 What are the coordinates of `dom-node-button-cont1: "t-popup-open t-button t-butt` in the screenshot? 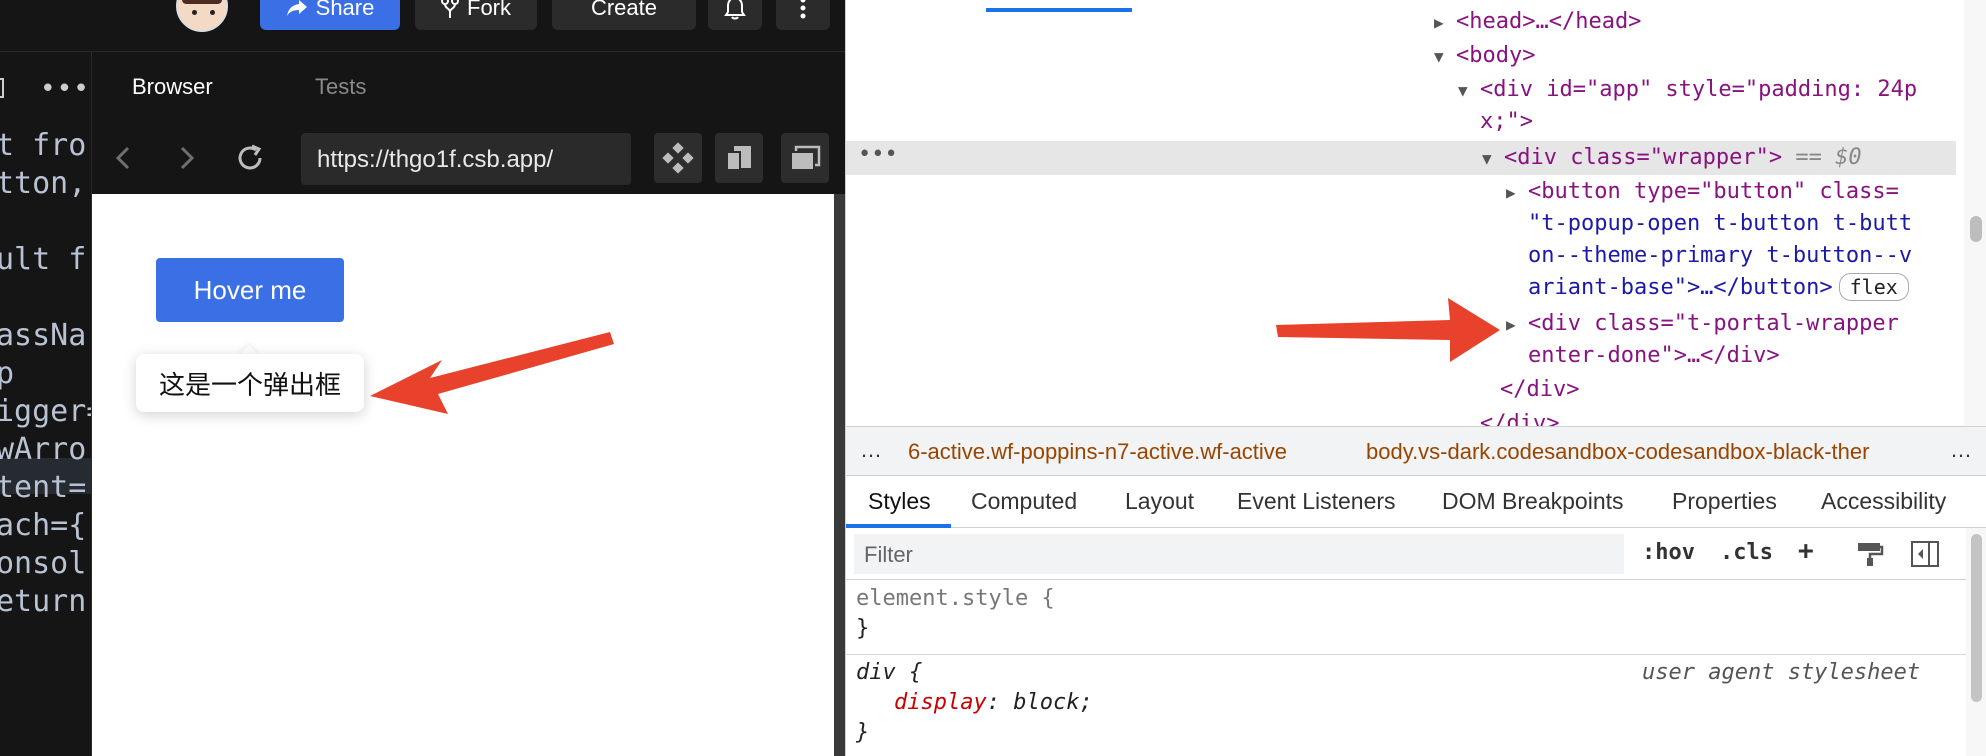 It's located at (1720, 223).